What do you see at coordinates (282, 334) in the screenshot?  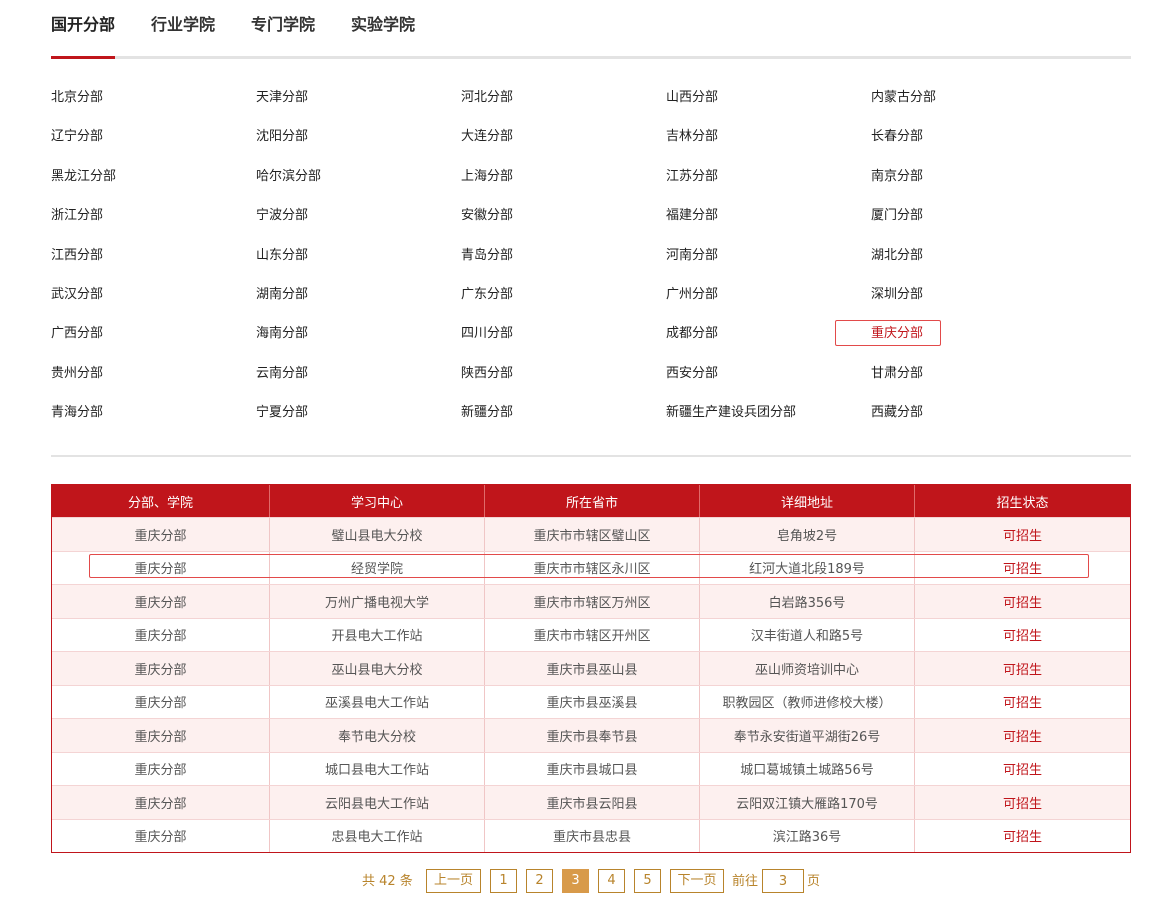 I see `branch-link: 海南分部` at bounding box center [282, 334].